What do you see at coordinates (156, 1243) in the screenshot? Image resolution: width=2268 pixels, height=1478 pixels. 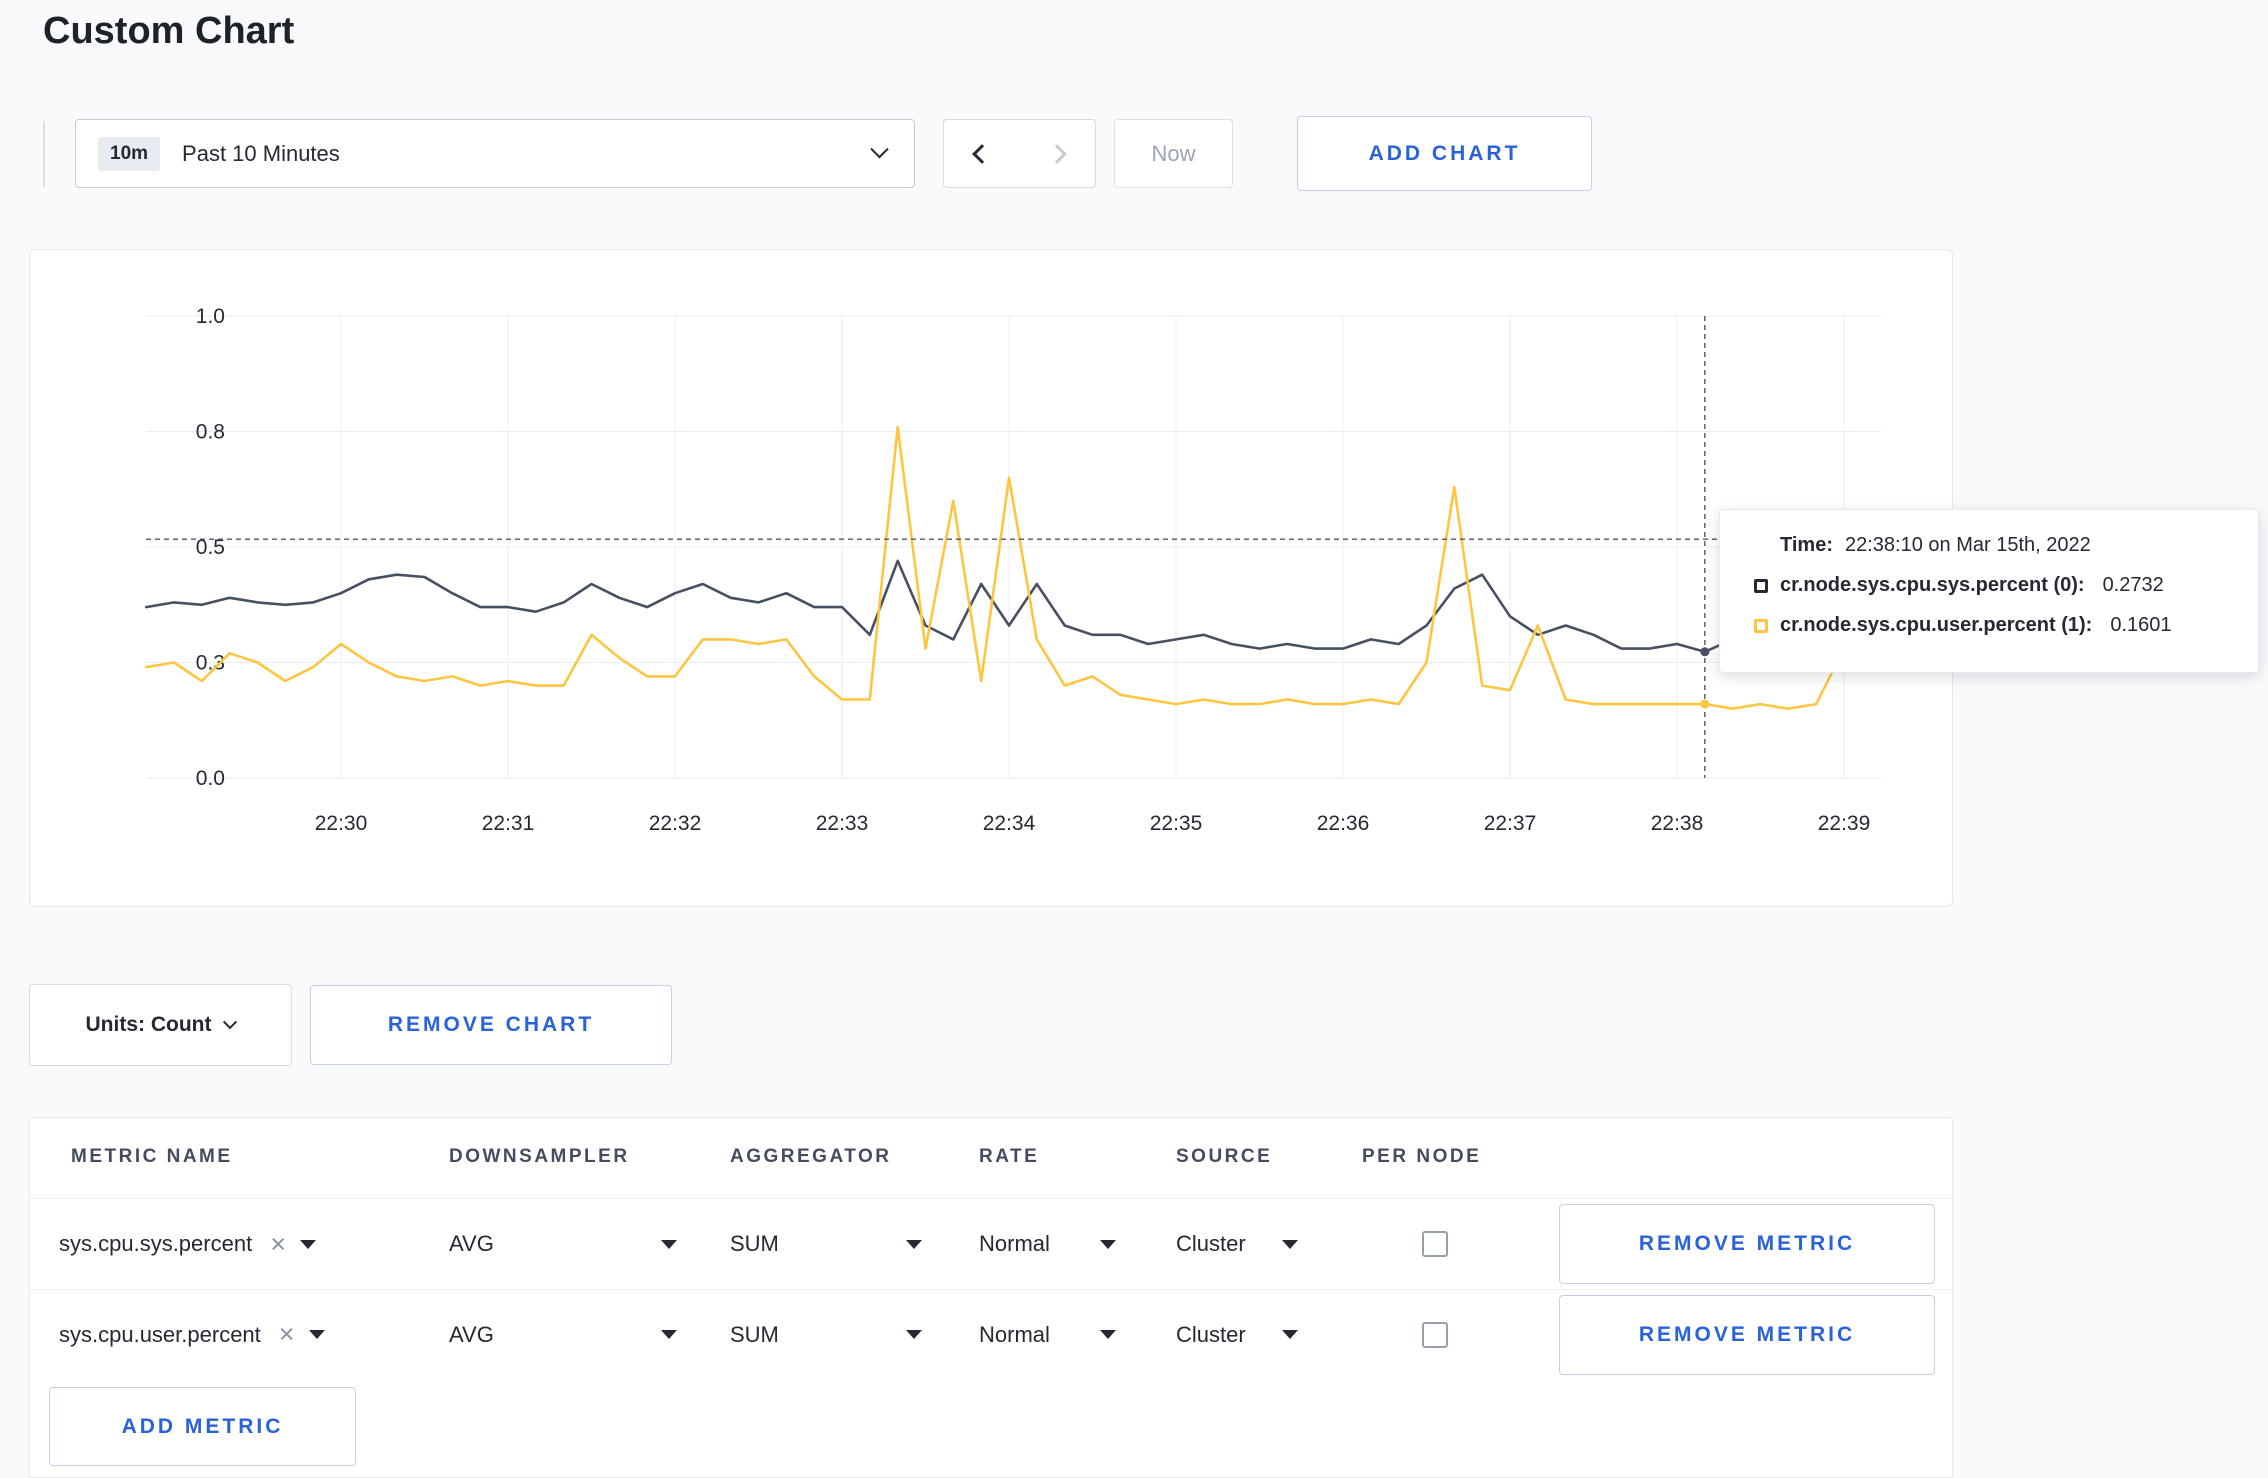 I see `metric-name-value: sys.cpu.sys.percent` at bounding box center [156, 1243].